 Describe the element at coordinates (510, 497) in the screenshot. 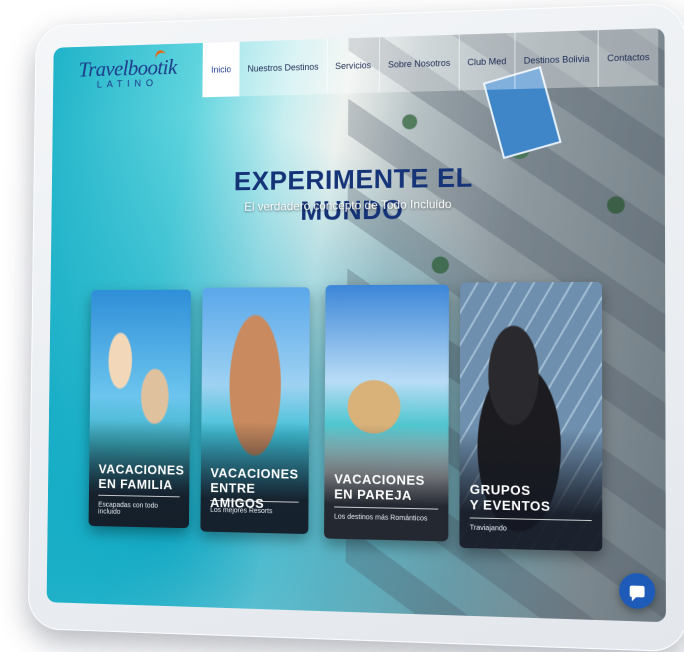

I see `card-title: GRUPOS Y EVENTOS` at that location.